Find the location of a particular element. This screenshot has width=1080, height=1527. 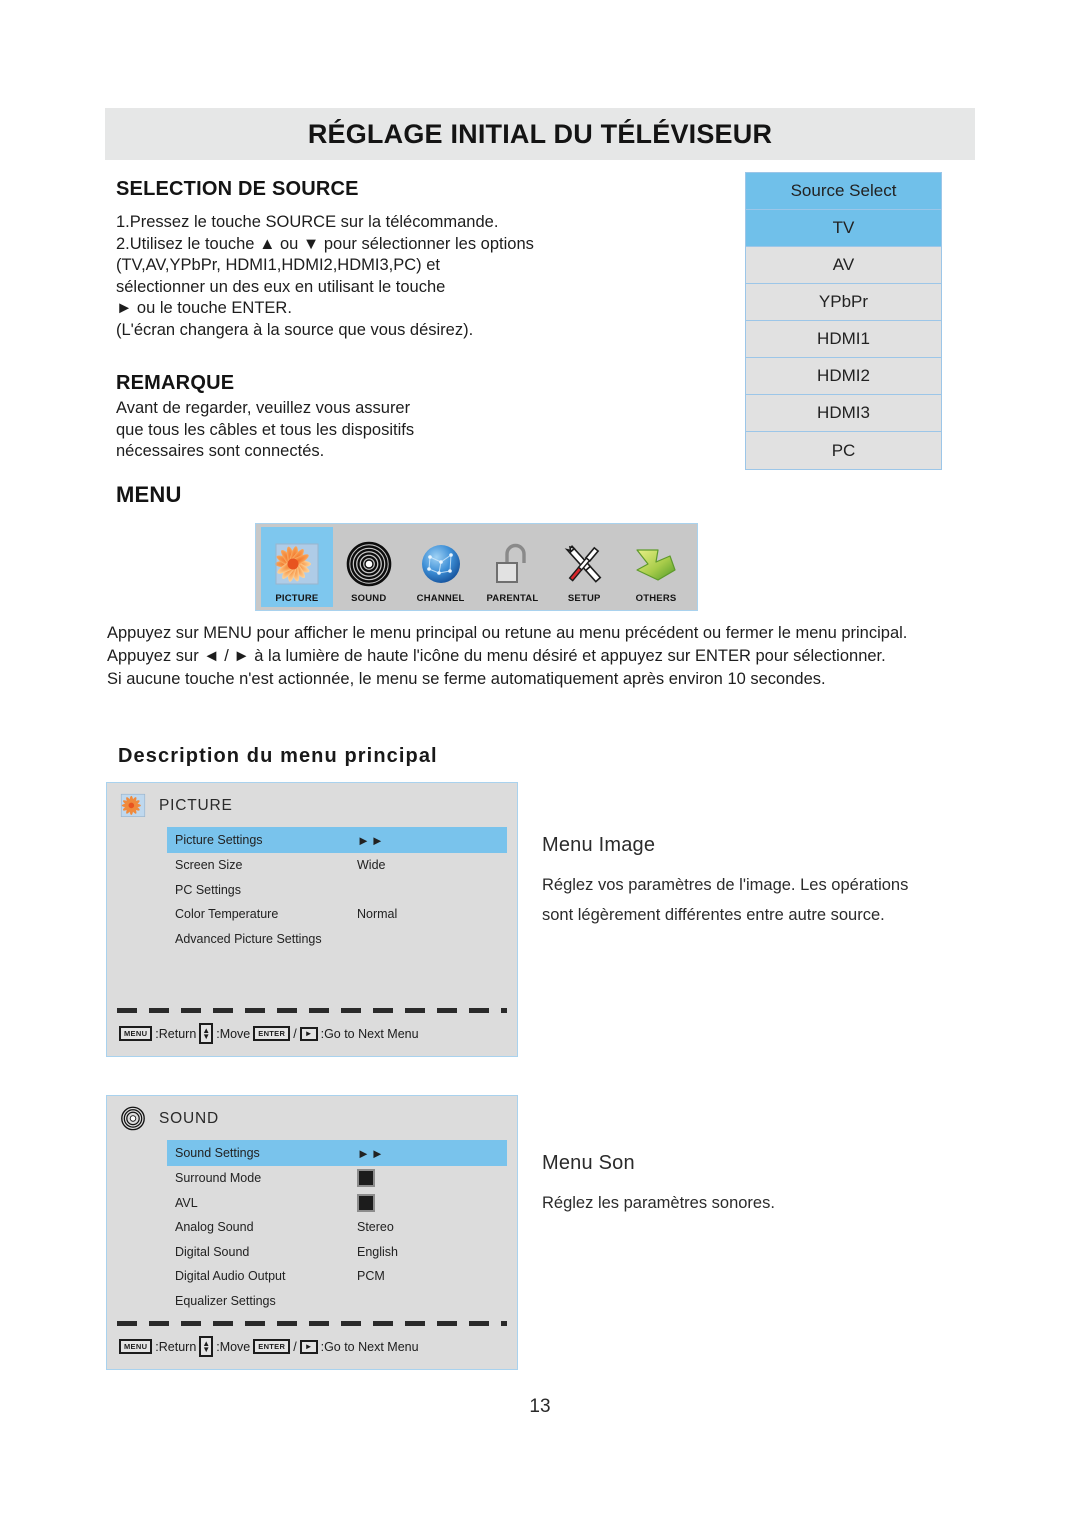

menu-bar-item-others: OTHERS is located at coordinates (656, 567).